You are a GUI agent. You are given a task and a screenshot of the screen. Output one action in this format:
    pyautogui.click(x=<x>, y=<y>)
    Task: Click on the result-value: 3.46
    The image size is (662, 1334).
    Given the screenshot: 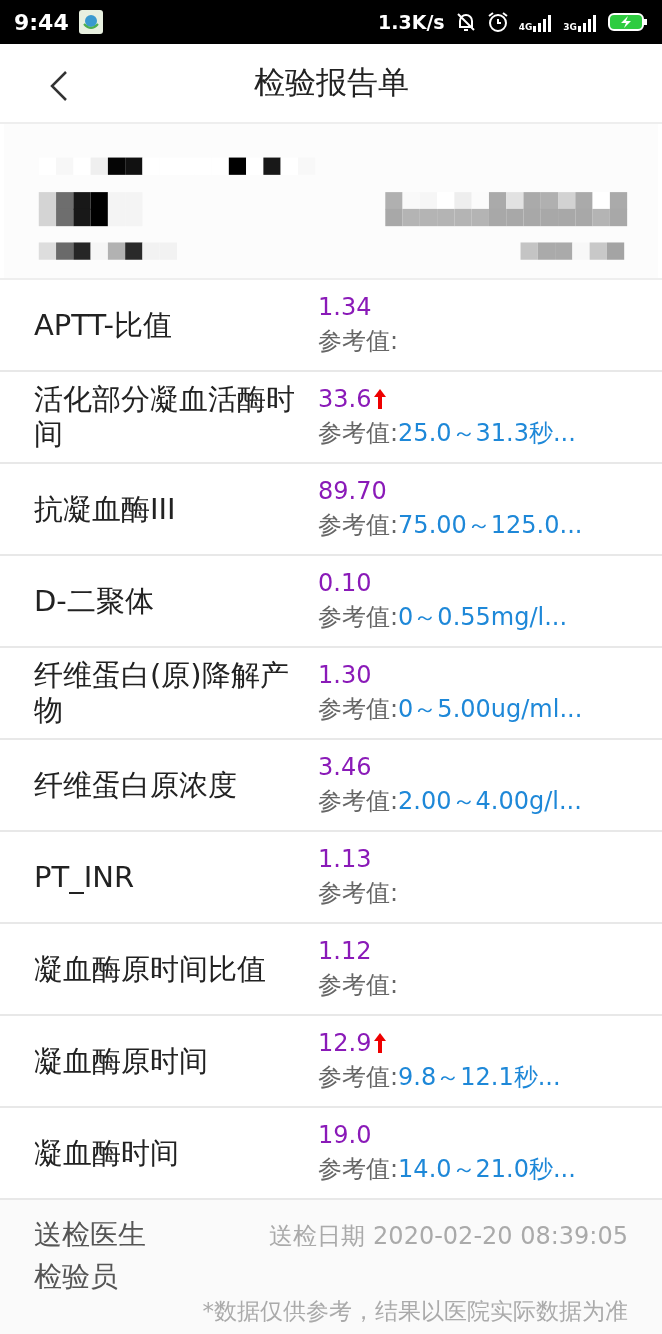 What is the action you would take?
    pyautogui.click(x=345, y=767)
    